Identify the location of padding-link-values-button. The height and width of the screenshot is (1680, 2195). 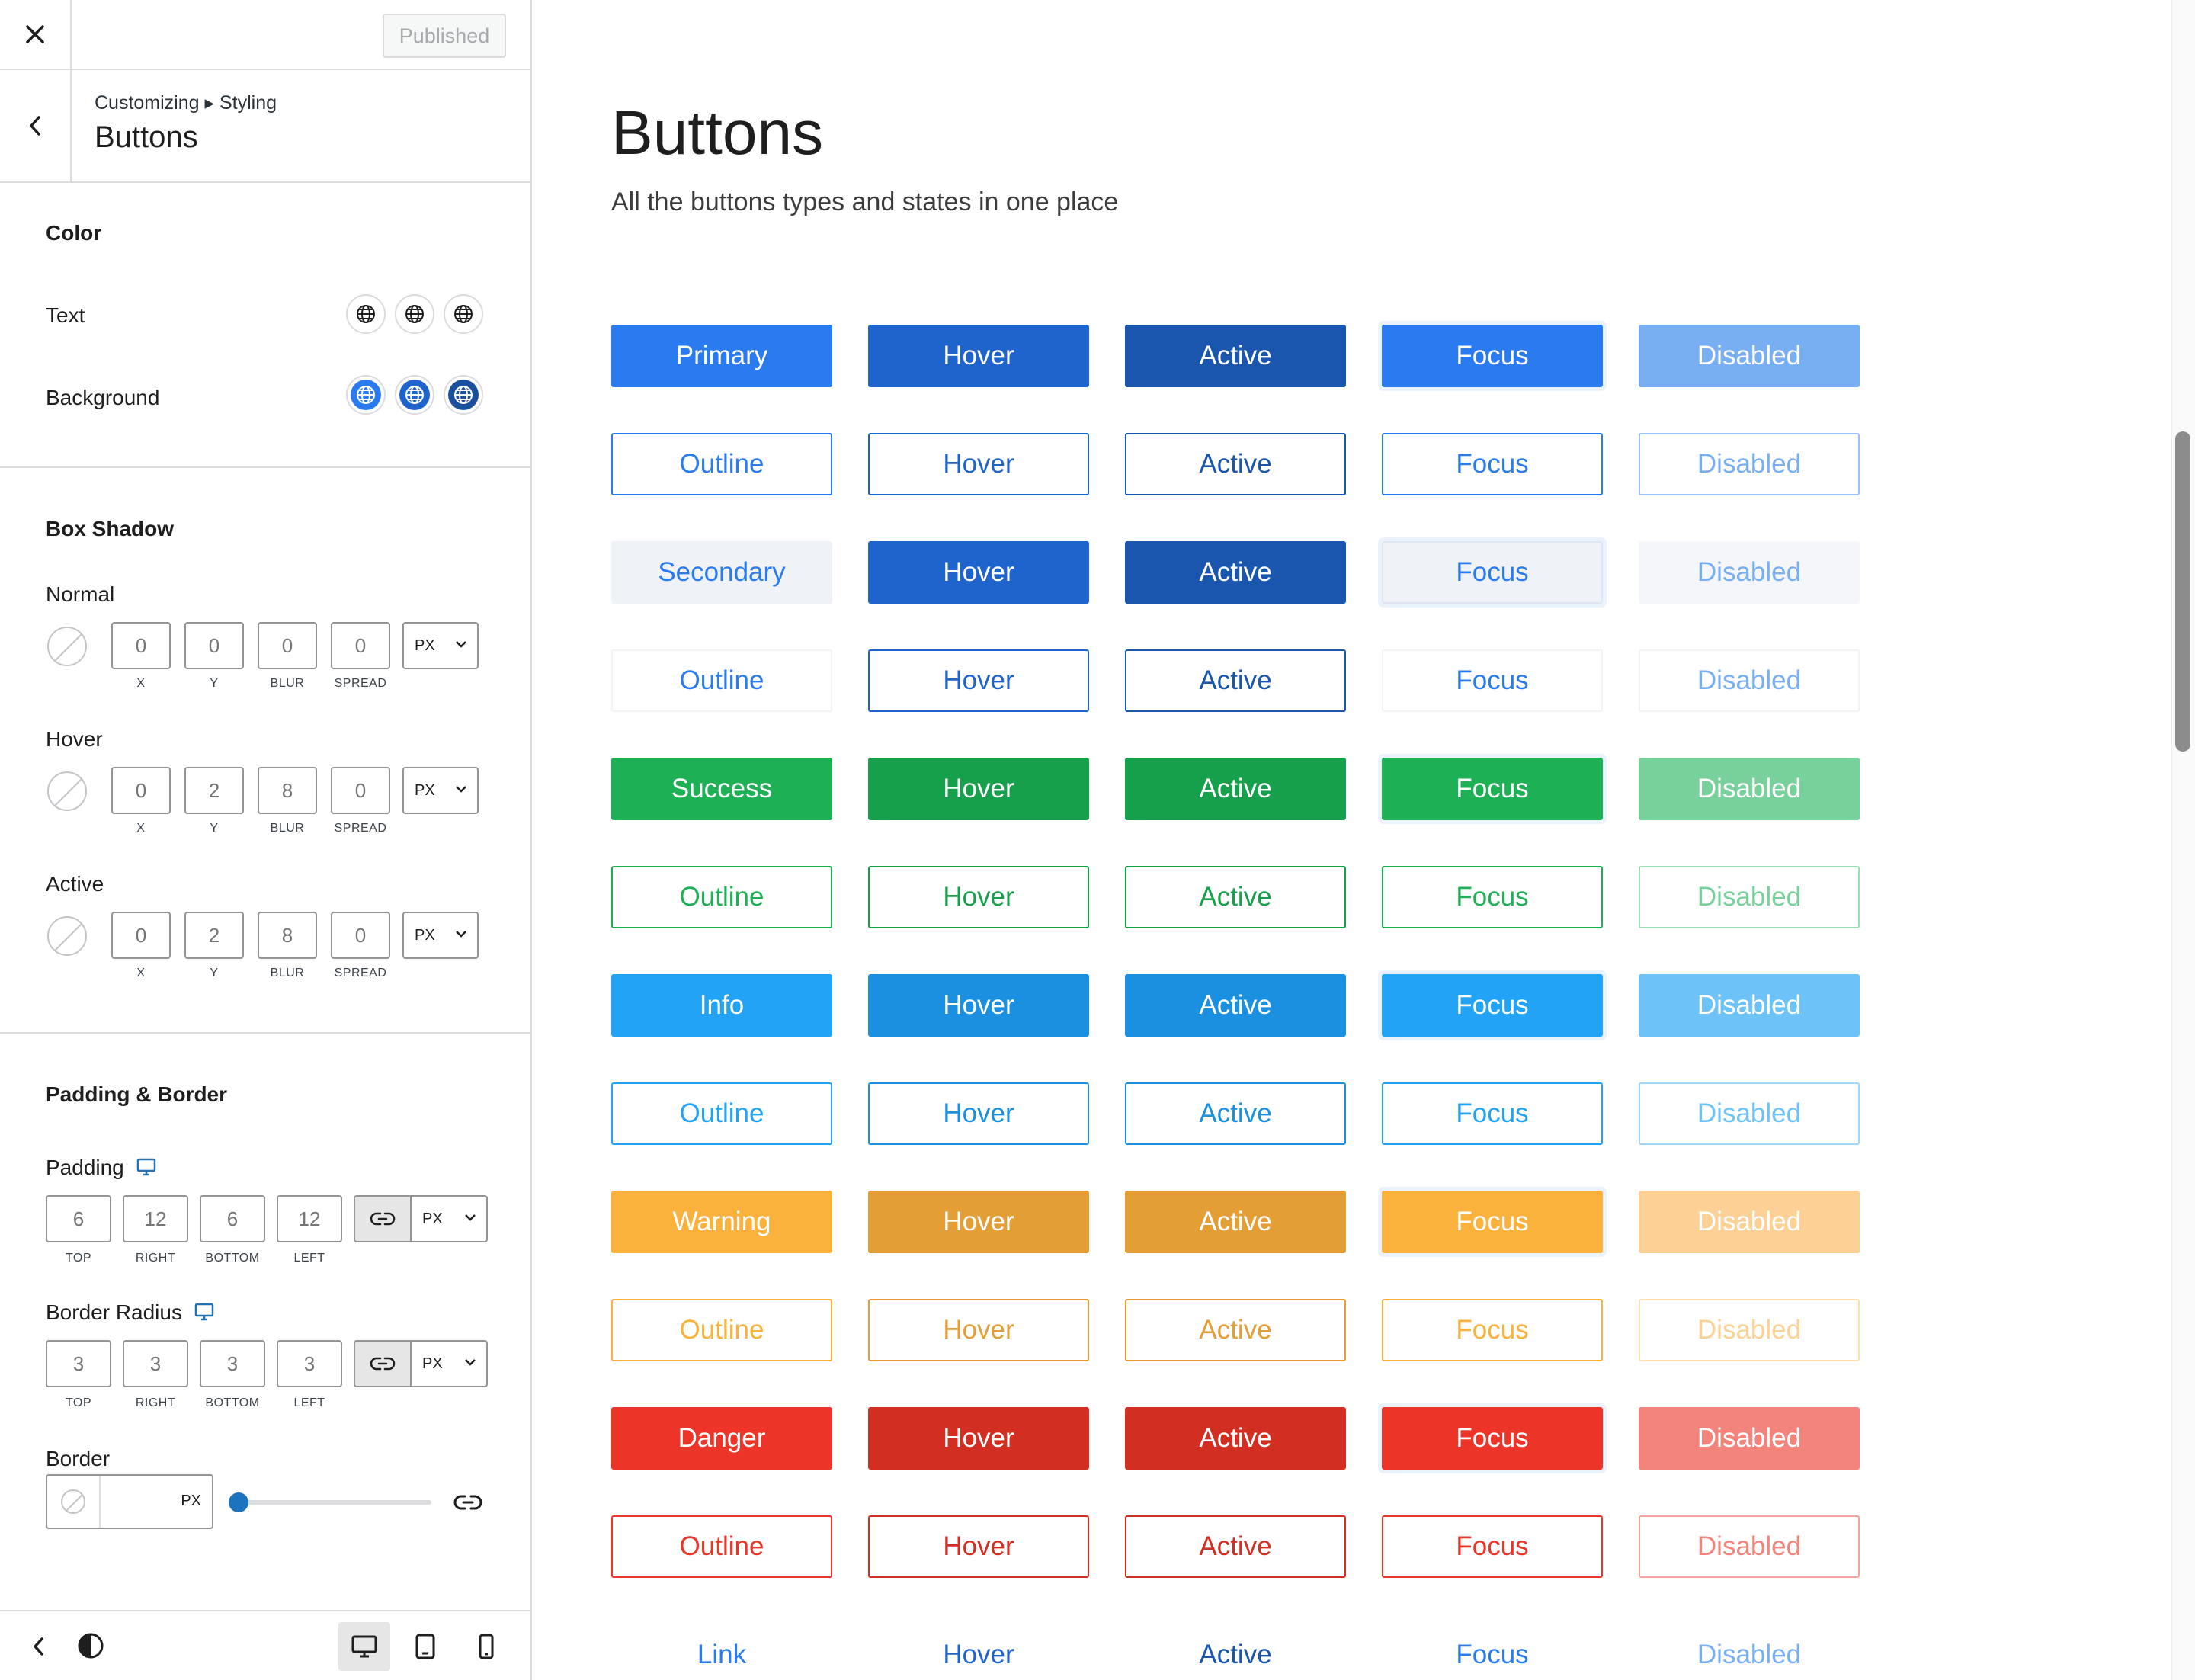
(383, 1218).